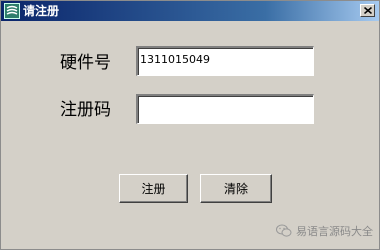  What do you see at coordinates (225, 109) in the screenshot?
I see `register-code-field` at bounding box center [225, 109].